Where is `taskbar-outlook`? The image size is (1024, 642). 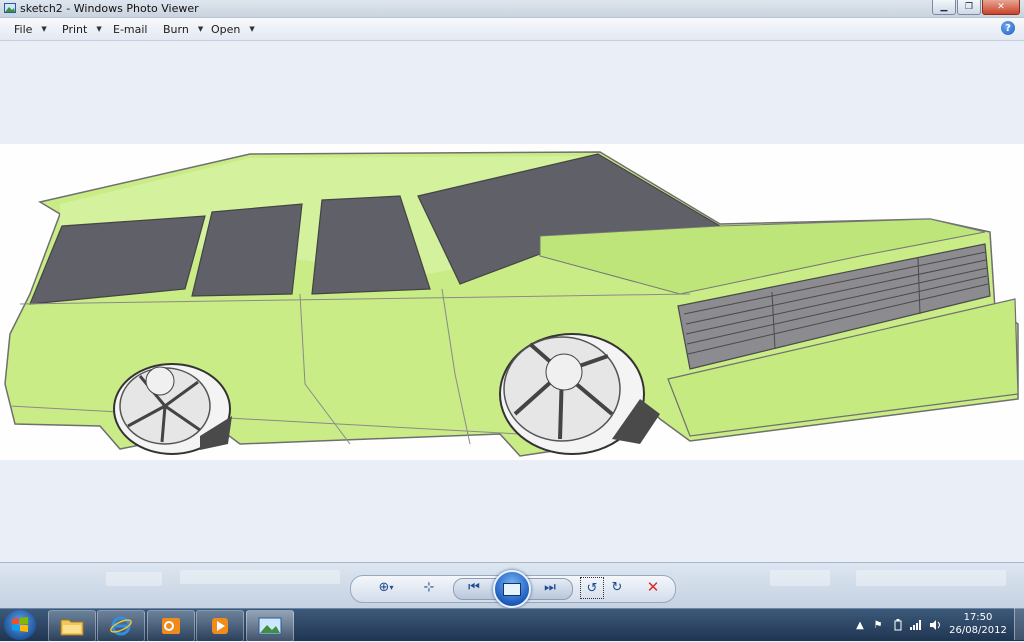
taskbar-outlook is located at coordinates (171, 626).